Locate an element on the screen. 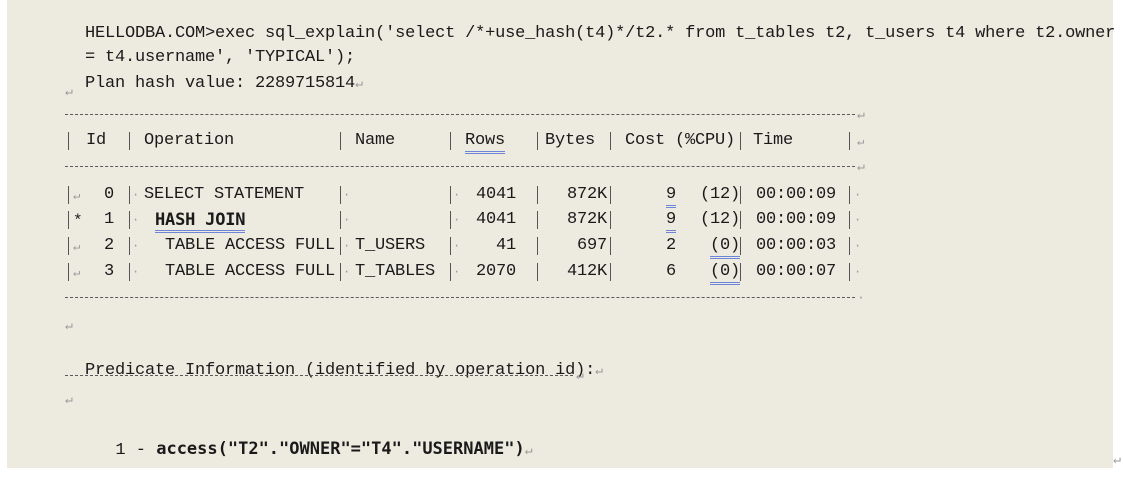 Image resolution: width=1123 pixels, height=478 pixels. column-header-name: Name is located at coordinates (375, 140).